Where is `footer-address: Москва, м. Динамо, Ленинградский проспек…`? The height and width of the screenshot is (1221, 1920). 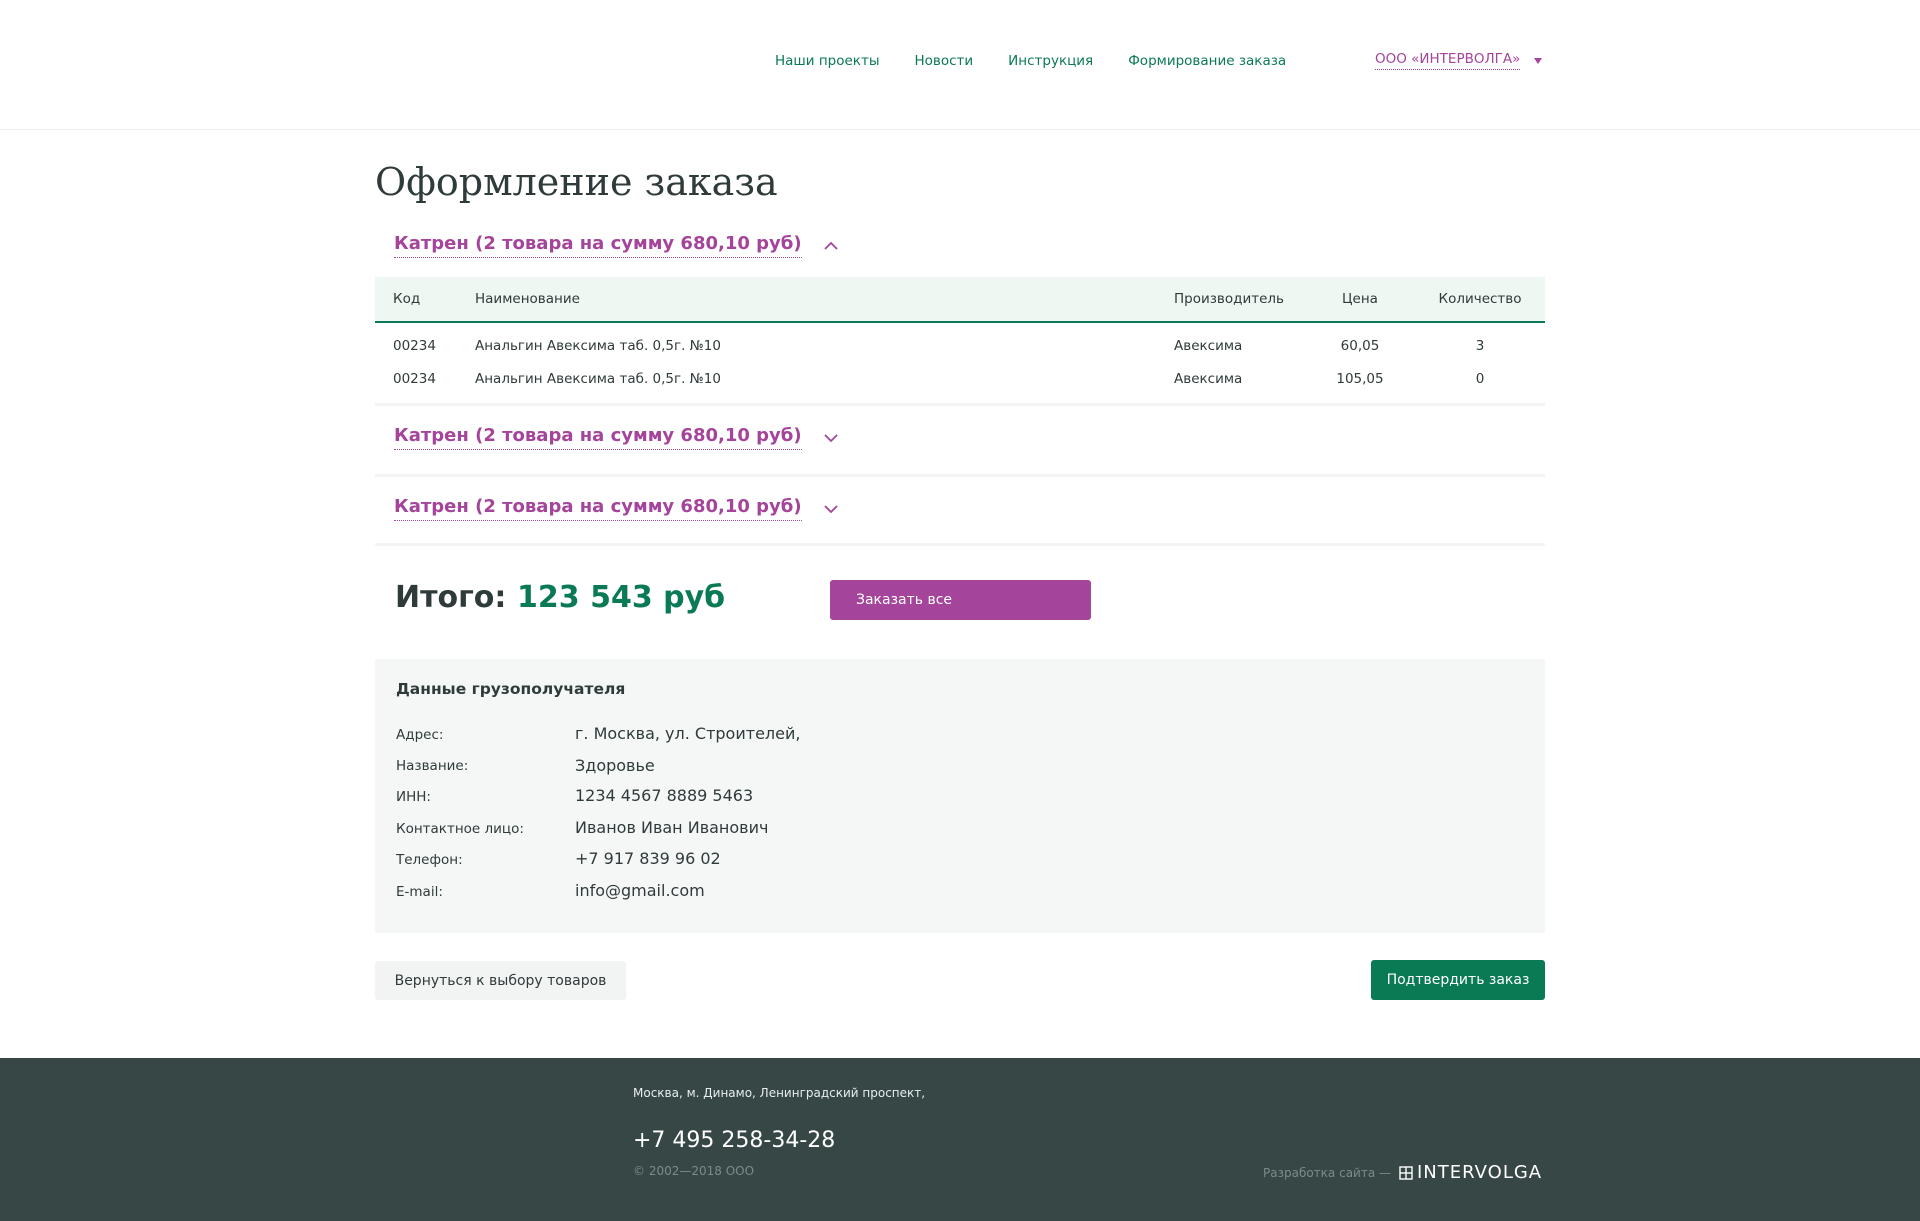
footer-address: Москва, м. Динамо, Ленинградский проспек… is located at coordinates (779, 1093).